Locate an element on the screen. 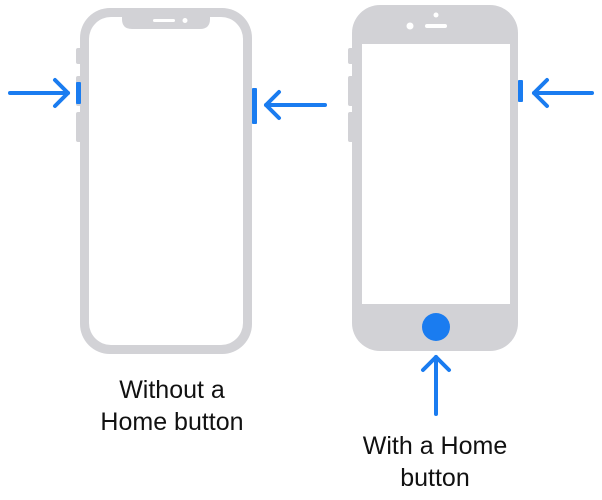 This screenshot has width=602, height=500. phone-screen is located at coordinates (436, 174).